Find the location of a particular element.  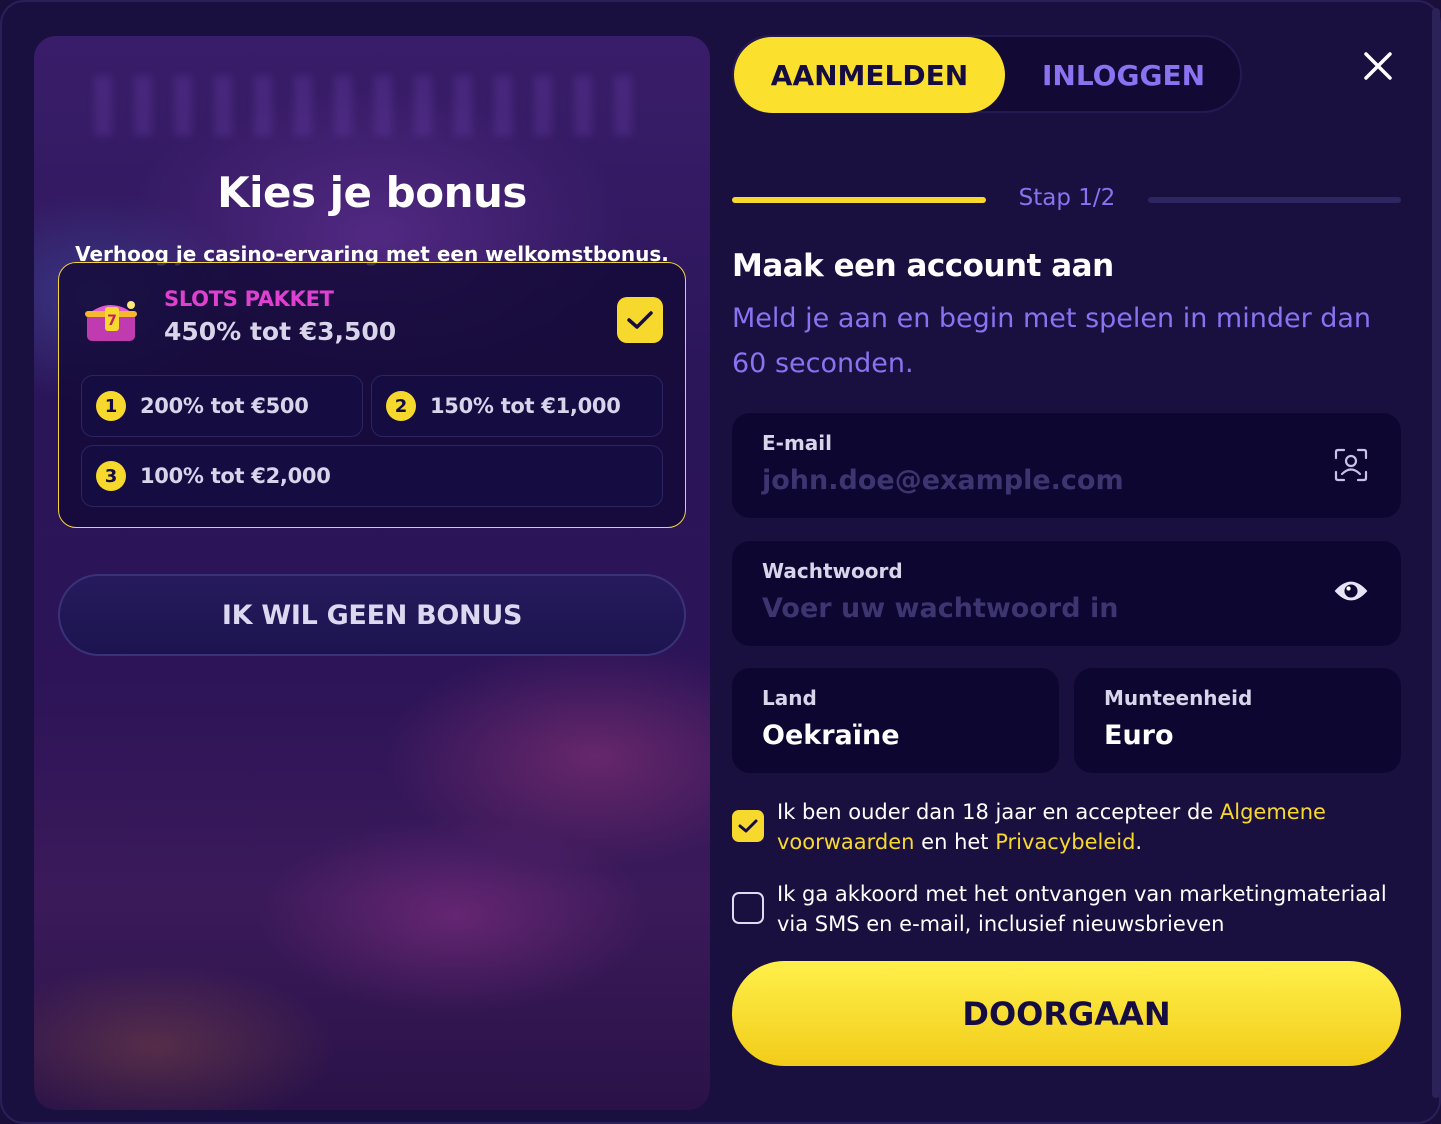

tier-label: 200% tot €500 is located at coordinates (224, 406).